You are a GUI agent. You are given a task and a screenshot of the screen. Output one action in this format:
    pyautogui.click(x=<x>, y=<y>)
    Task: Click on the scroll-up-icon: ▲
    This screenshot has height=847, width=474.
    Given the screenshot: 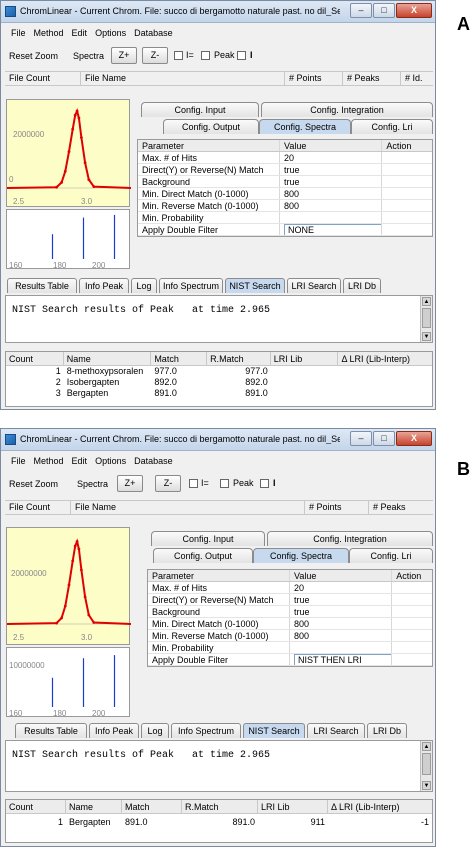 What is the action you would take?
    pyautogui.click(x=426, y=746)
    